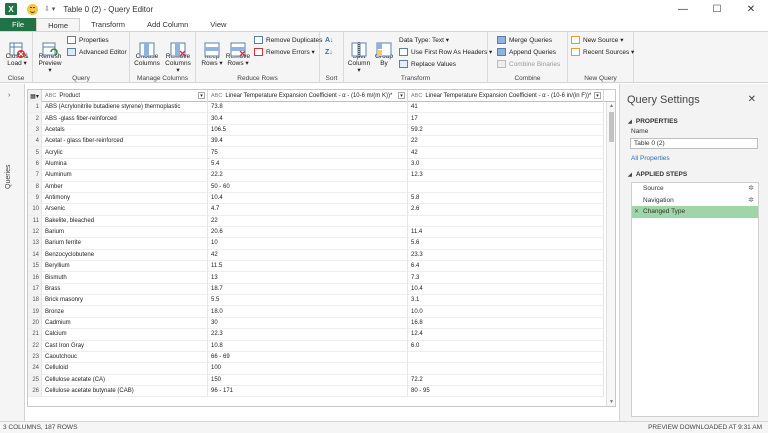  Describe the element at coordinates (238, 51) in the screenshot. I see `remove-rows-button: Remove Rows ▾` at that location.